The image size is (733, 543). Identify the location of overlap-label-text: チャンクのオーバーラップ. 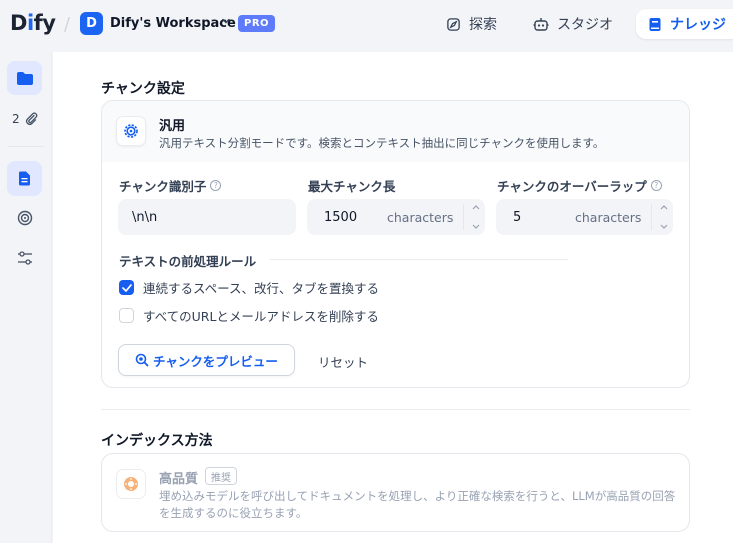
(572, 186).